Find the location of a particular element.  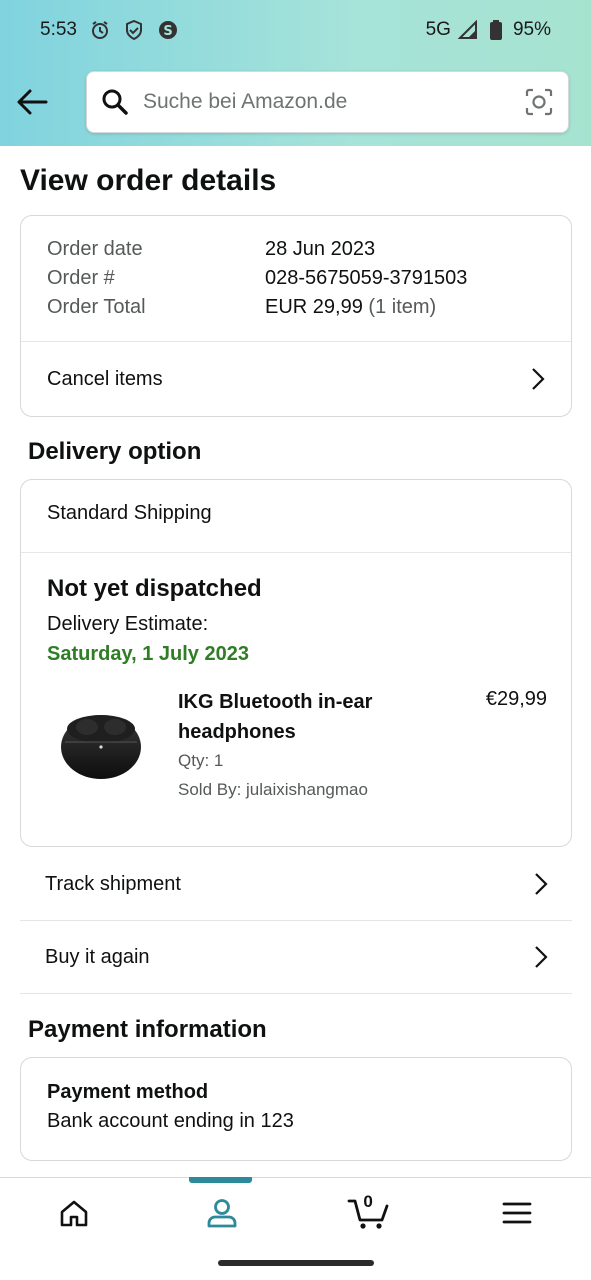

track-shipment-label: Track shipment is located at coordinates (113, 883).